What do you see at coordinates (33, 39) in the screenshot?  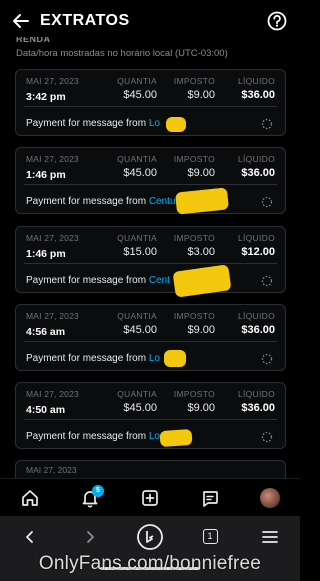 I see `section-heading: RENDA` at bounding box center [33, 39].